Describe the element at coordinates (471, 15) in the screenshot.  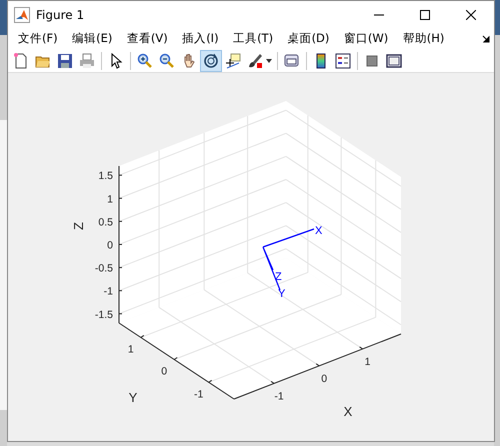
I see `close-icon` at that location.